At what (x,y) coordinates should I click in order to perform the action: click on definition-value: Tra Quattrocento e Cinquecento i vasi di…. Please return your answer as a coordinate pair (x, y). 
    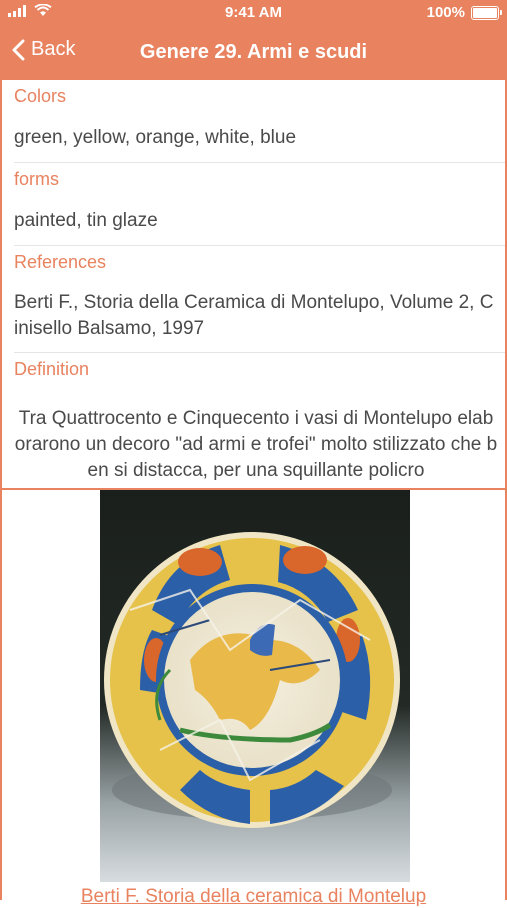
    Looking at the image, I should click on (256, 444).